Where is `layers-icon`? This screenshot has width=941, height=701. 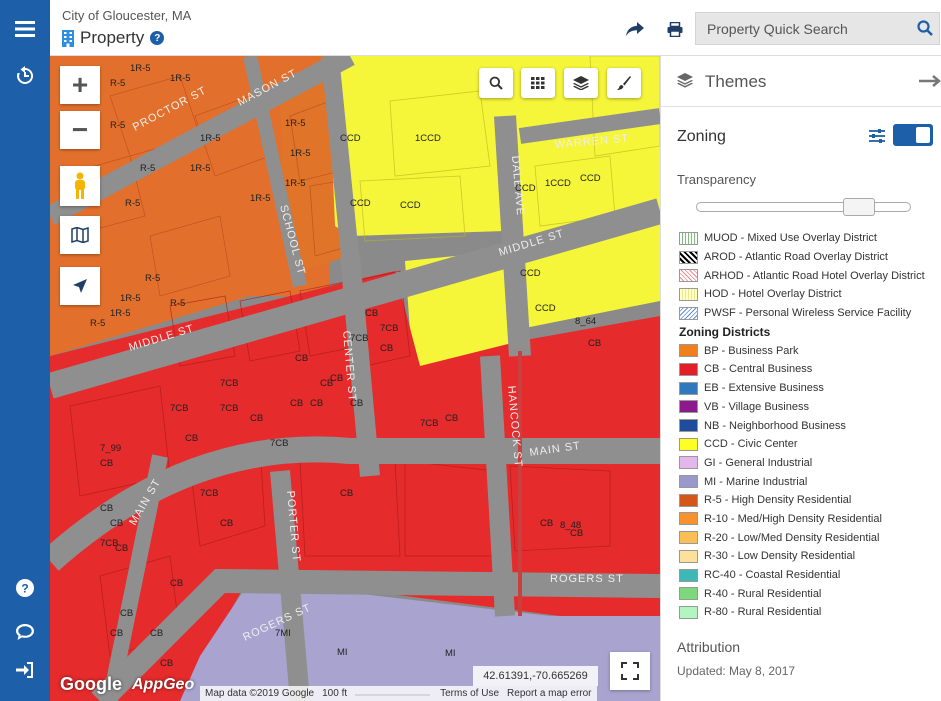 layers-icon is located at coordinates (581, 83).